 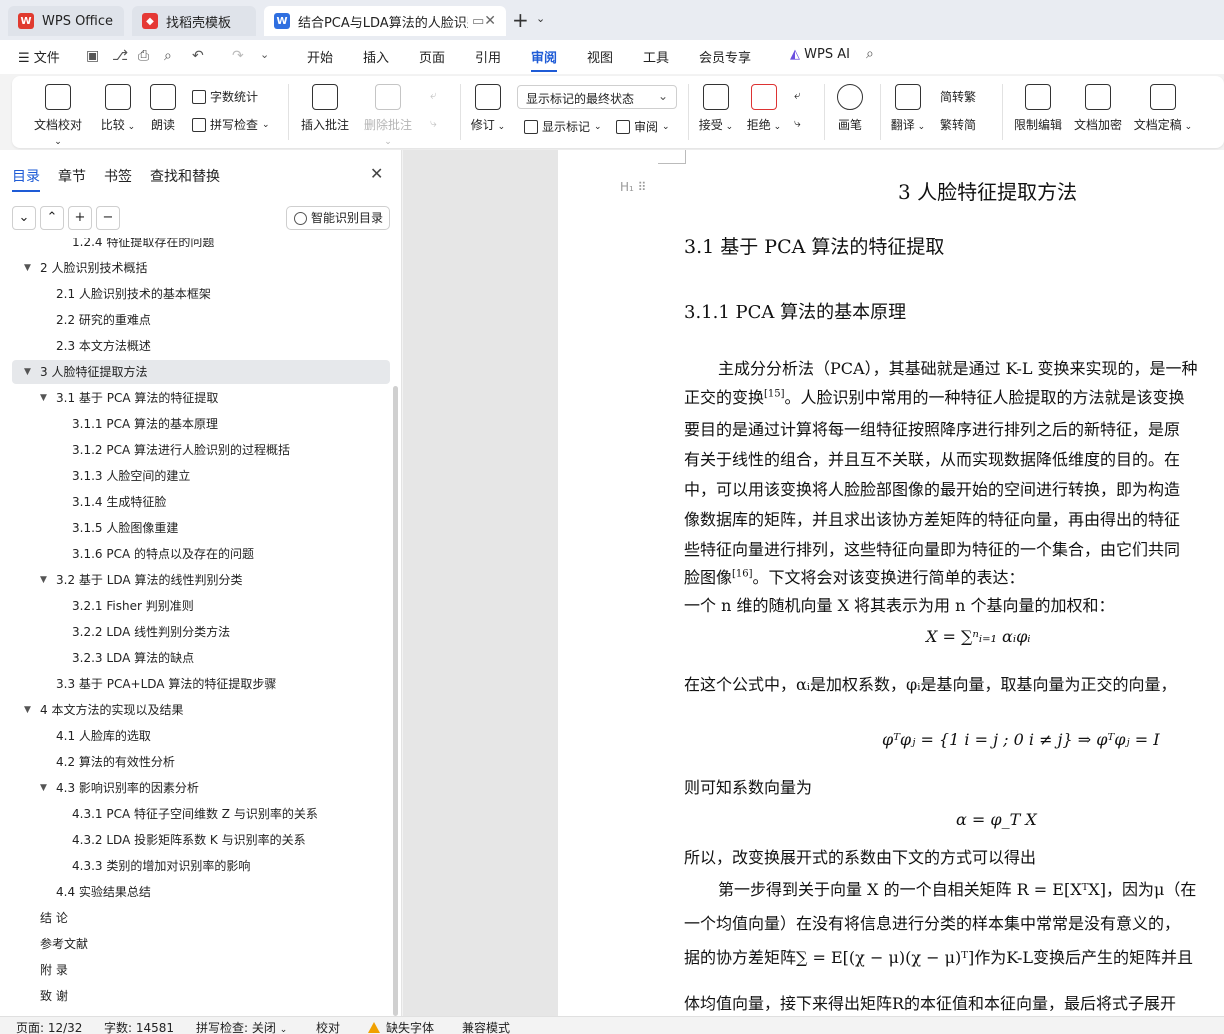 I want to click on menu-page: 页面, so click(x=432, y=56).